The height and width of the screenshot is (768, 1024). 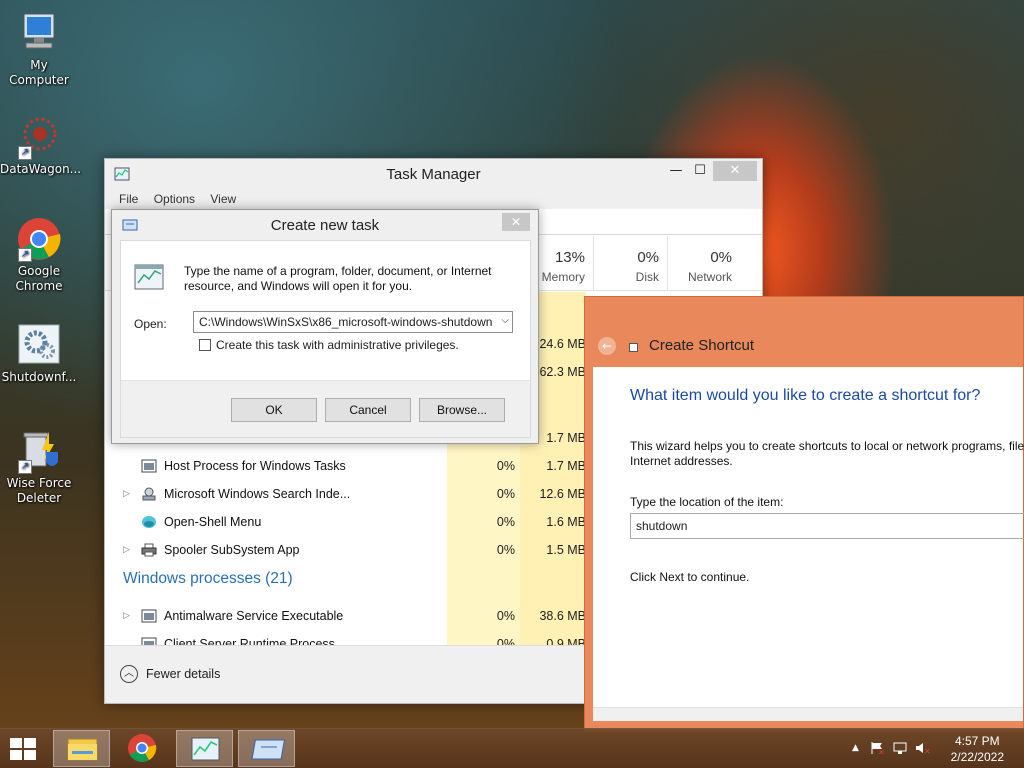 What do you see at coordinates (39, 451) in the screenshot?
I see `recycle-bin-shield-icon: ↗` at bounding box center [39, 451].